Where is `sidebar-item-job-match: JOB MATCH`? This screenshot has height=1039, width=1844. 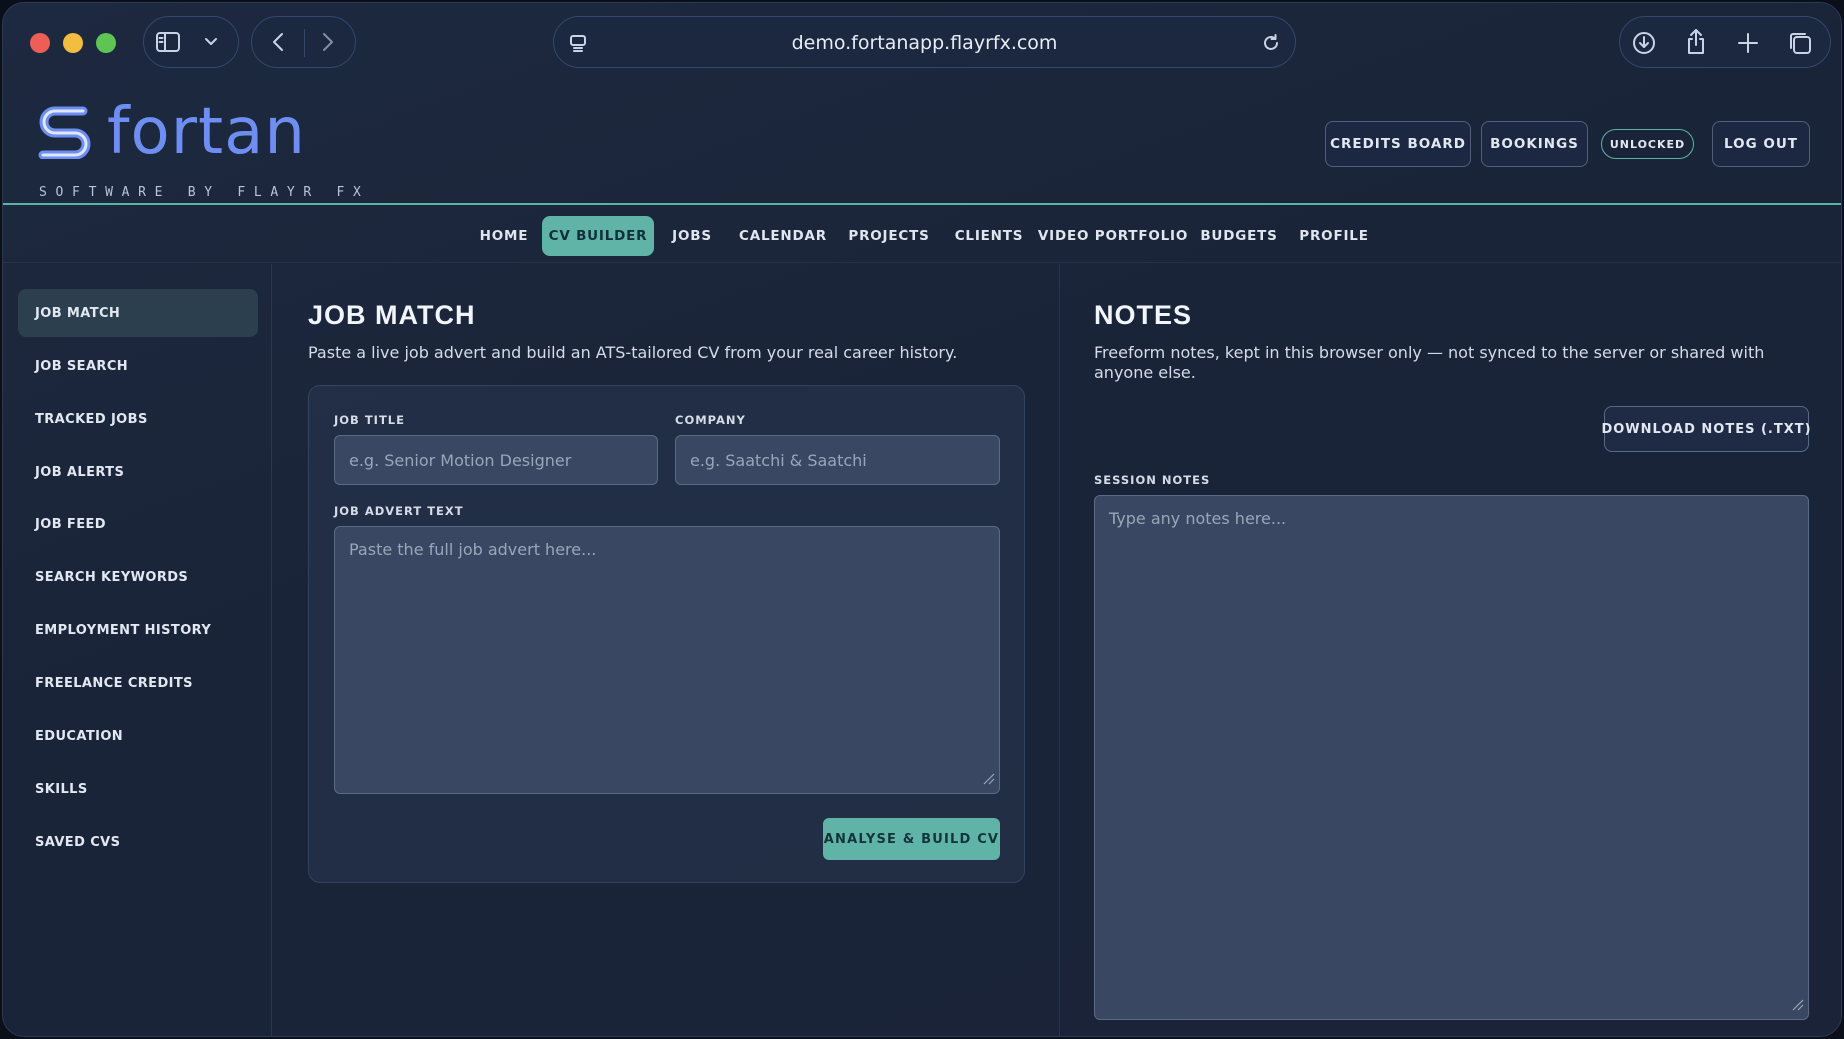
sidebar-item-job-match: JOB MATCH is located at coordinates (138, 313).